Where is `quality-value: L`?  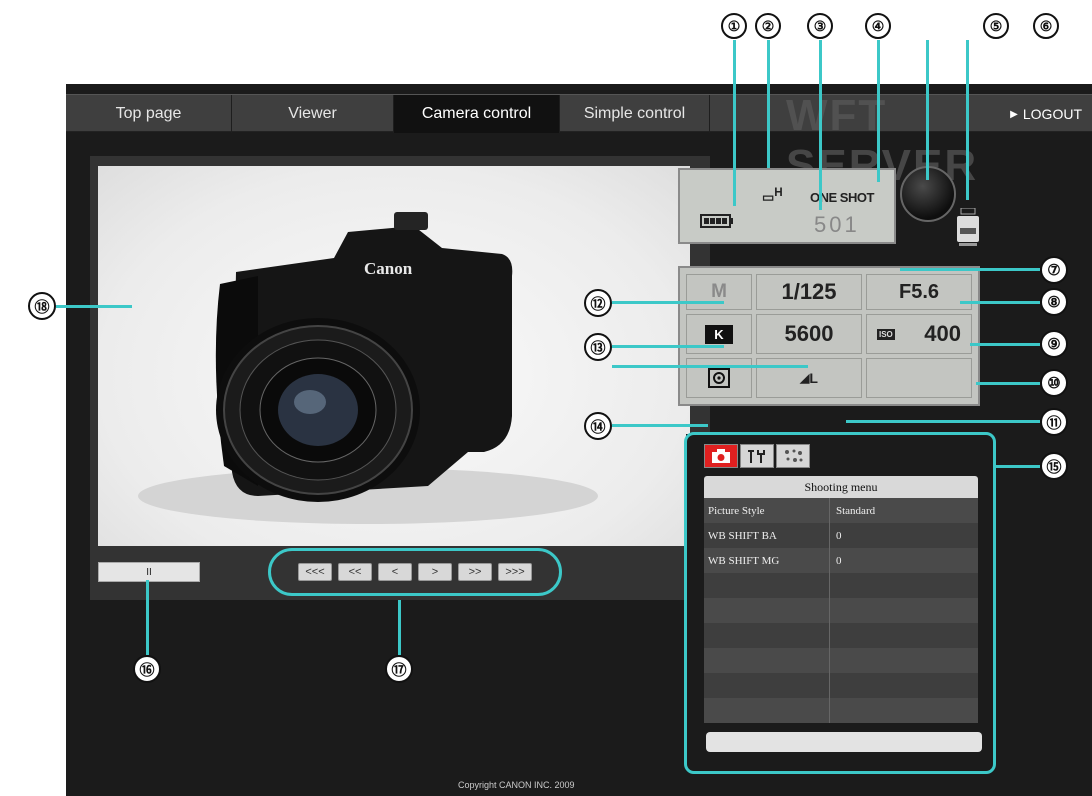 quality-value: L is located at coordinates (813, 378).